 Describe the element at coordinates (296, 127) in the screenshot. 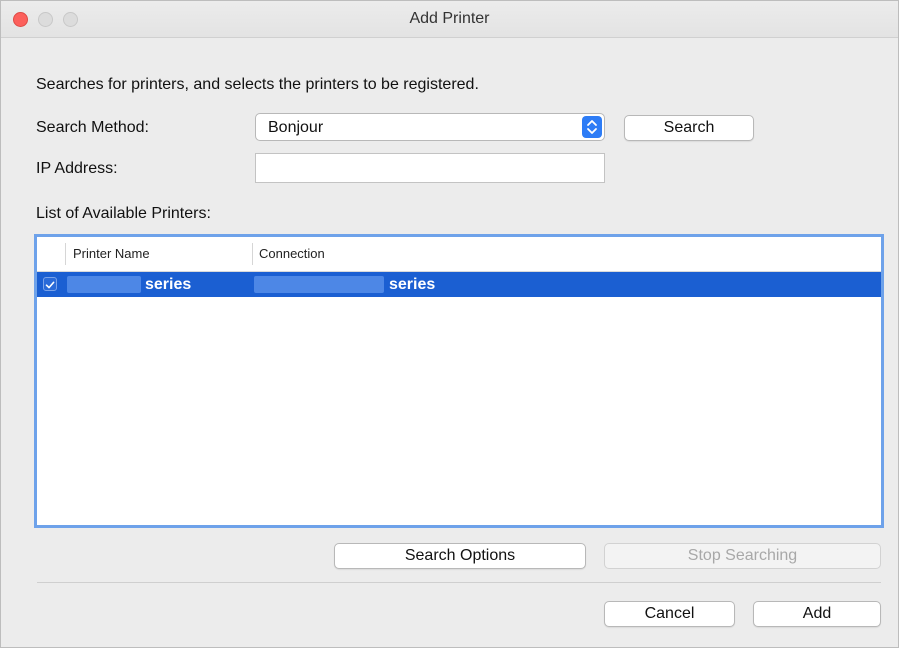

I see `search-method-value: Bonjour` at that location.